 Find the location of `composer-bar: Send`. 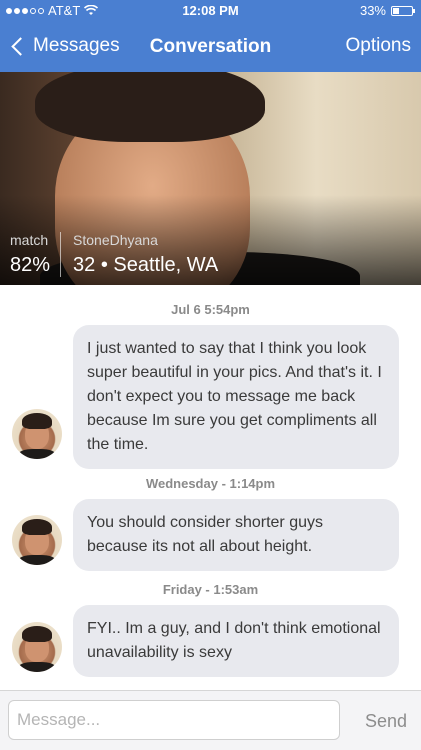

composer-bar: Send is located at coordinates (210, 720).